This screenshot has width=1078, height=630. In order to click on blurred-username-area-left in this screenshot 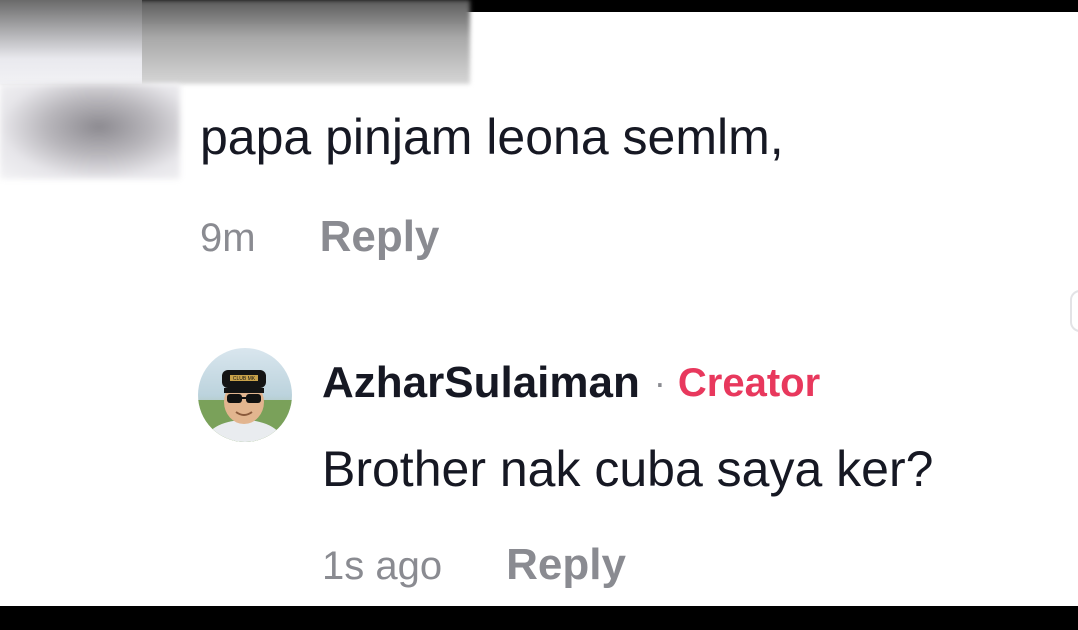, I will do `click(71, 42)`.